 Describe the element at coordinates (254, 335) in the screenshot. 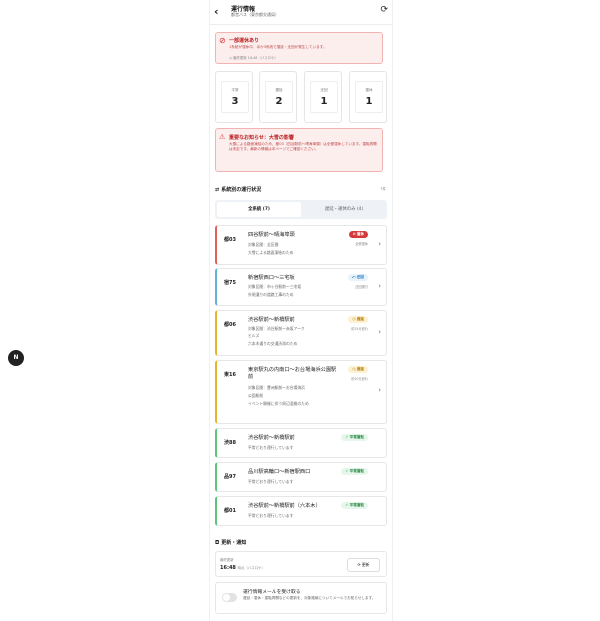

I see `route-desc: ヒルズ` at that location.